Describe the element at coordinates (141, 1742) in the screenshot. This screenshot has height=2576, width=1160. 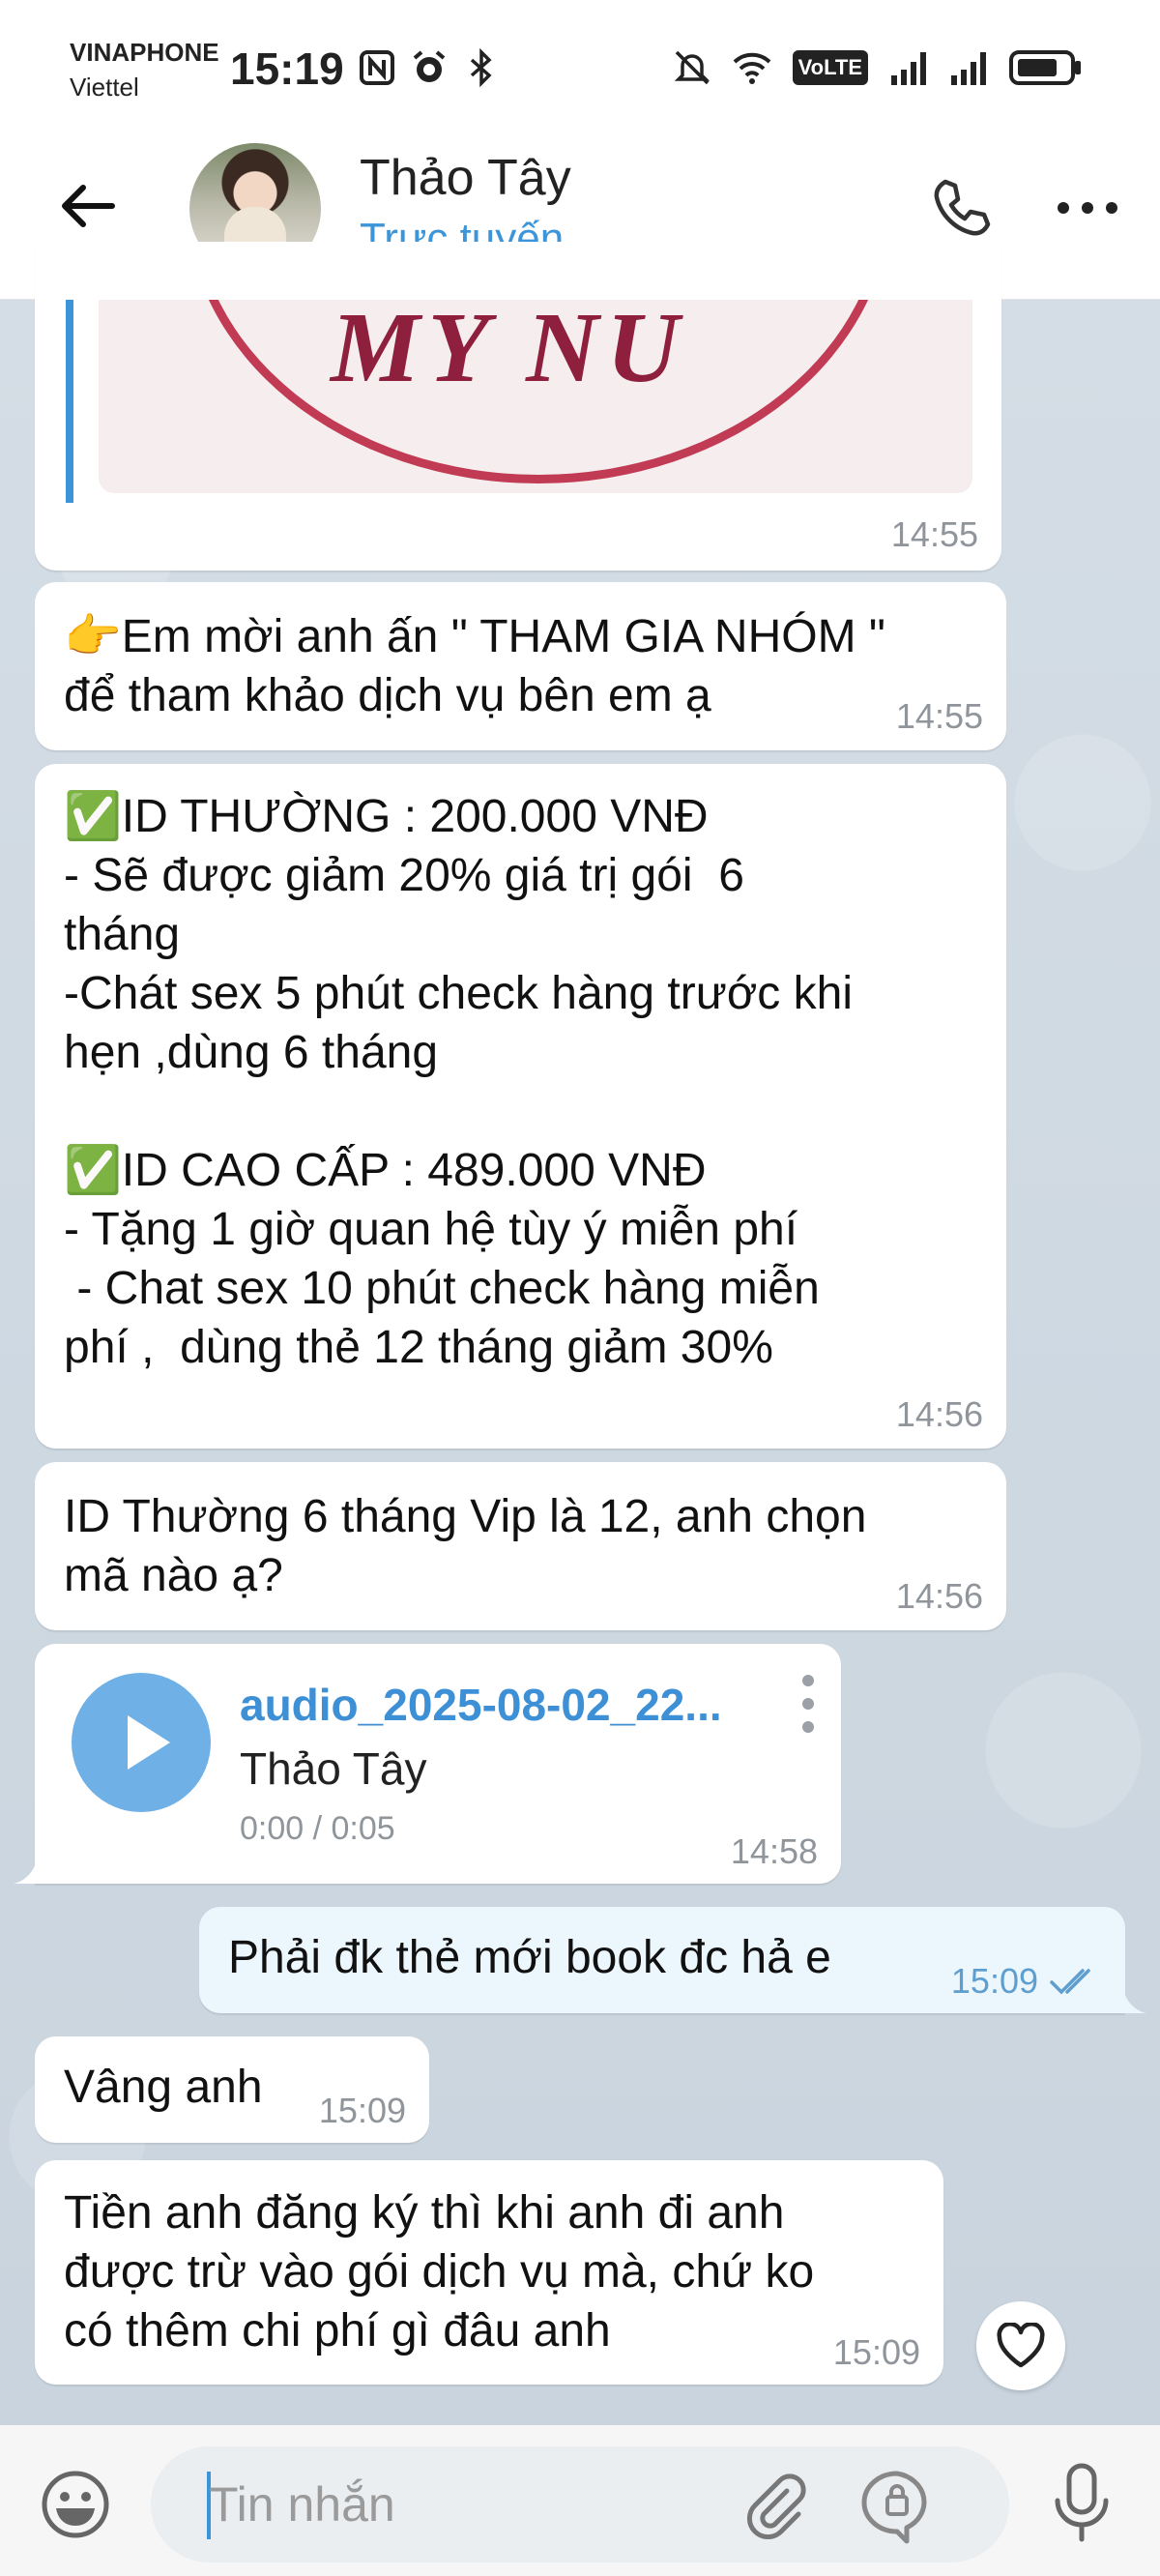
I see `audio-play-button` at that location.